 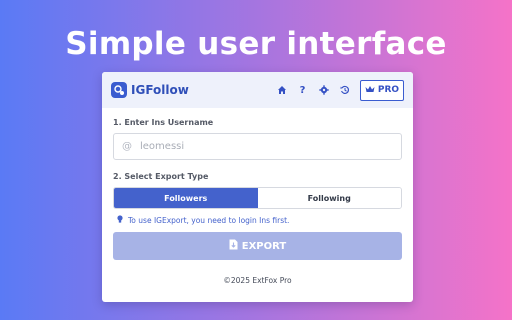 I want to click on headline: Simple user interface, so click(x=256, y=44).